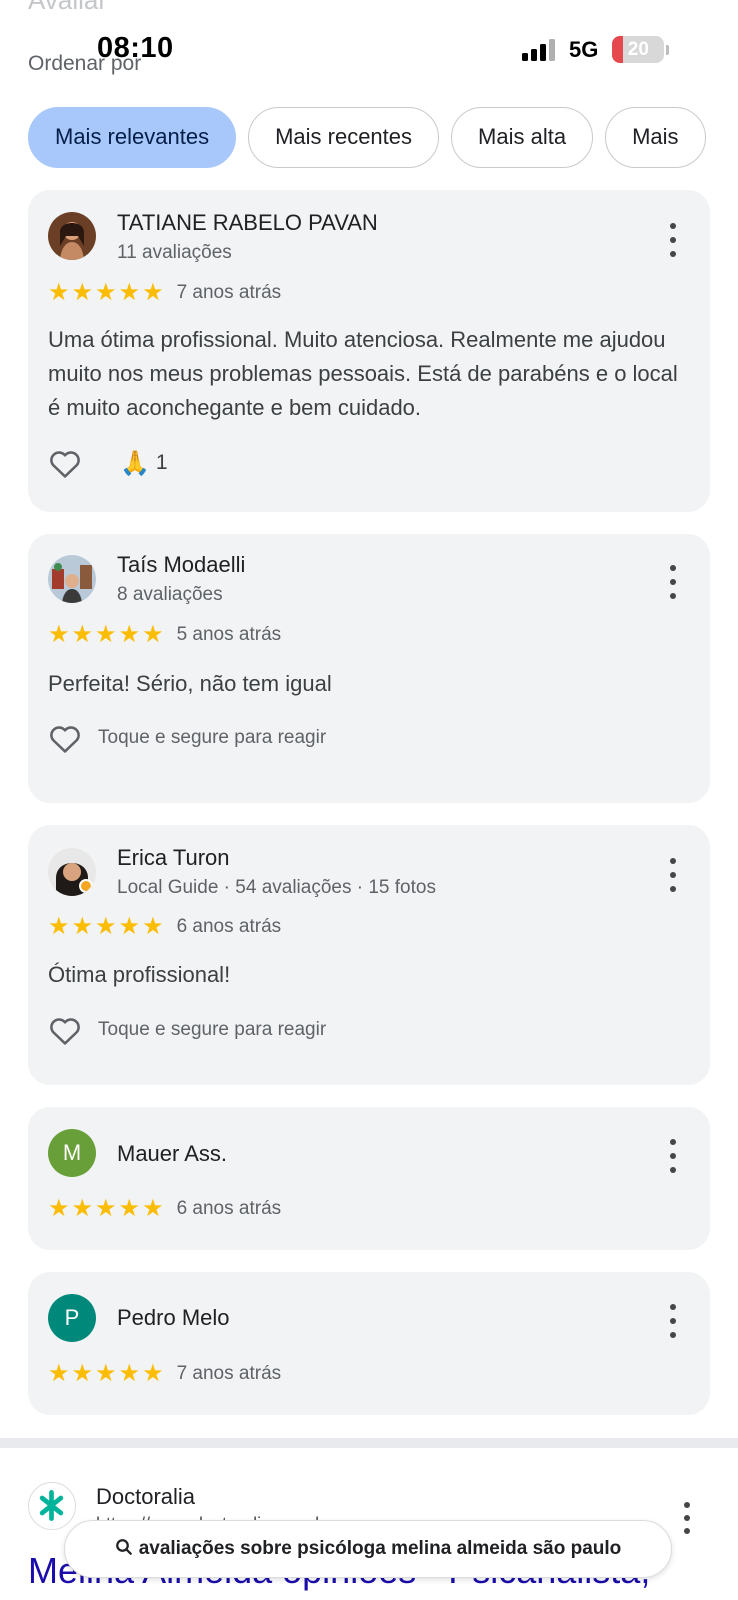 This screenshot has height=1600, width=738. Describe the element at coordinates (247, 223) in the screenshot. I see `reviewer-name: TATIANE RABELO PAVAN` at that location.